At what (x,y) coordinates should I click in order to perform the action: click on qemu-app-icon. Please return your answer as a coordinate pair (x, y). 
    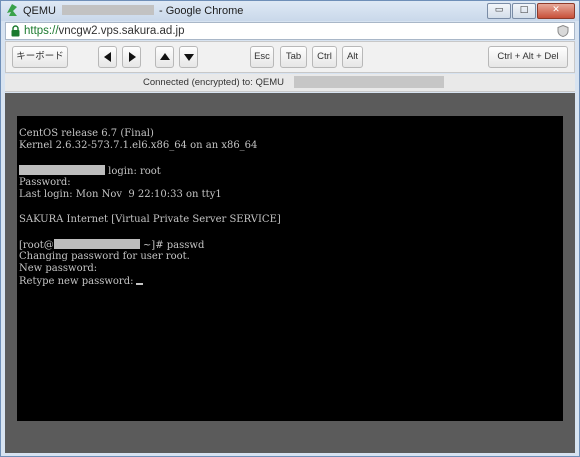
    Looking at the image, I should click on (12, 10).